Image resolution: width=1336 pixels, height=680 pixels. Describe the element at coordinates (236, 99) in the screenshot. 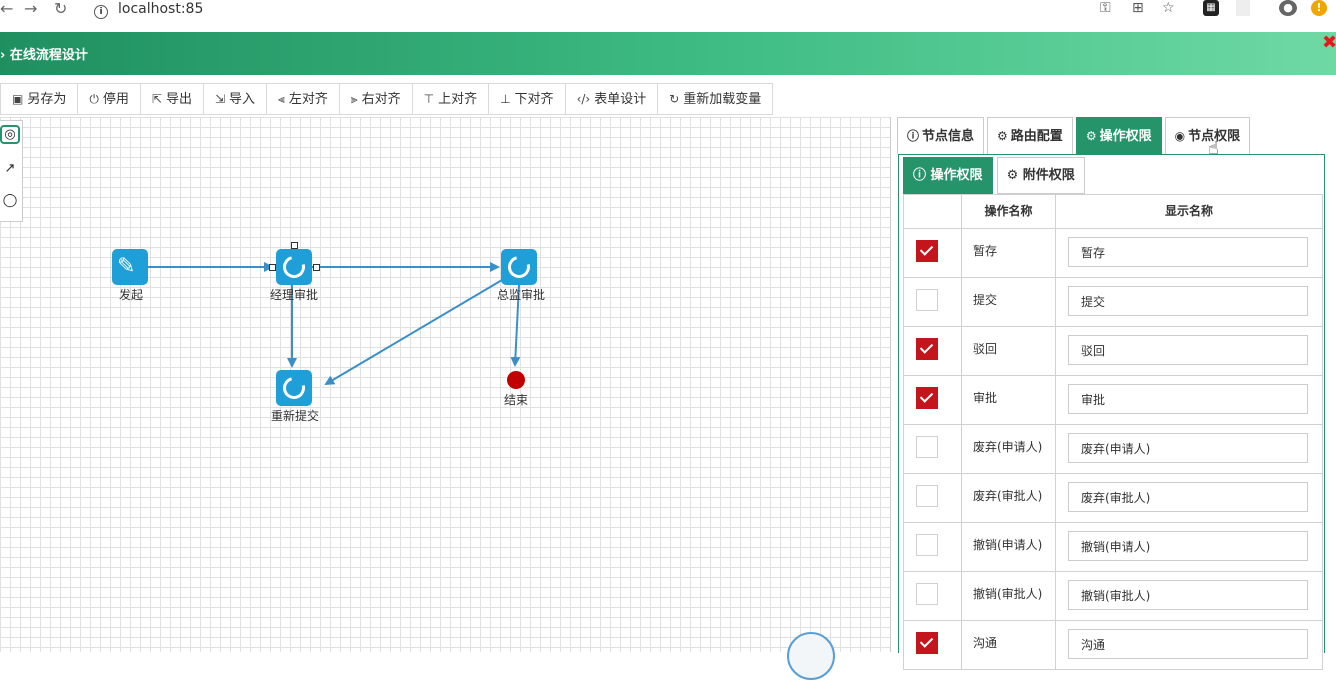

I see `toolbar-button-import: ⇲ 导入` at that location.